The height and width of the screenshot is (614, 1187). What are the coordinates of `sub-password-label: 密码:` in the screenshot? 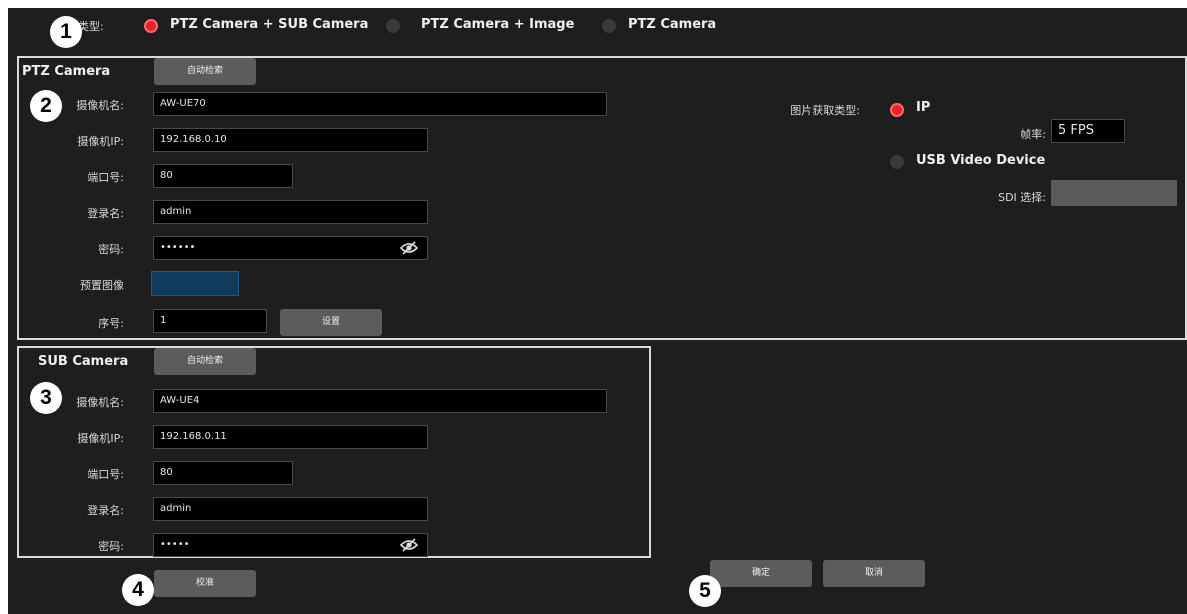 It's located at (111, 546).